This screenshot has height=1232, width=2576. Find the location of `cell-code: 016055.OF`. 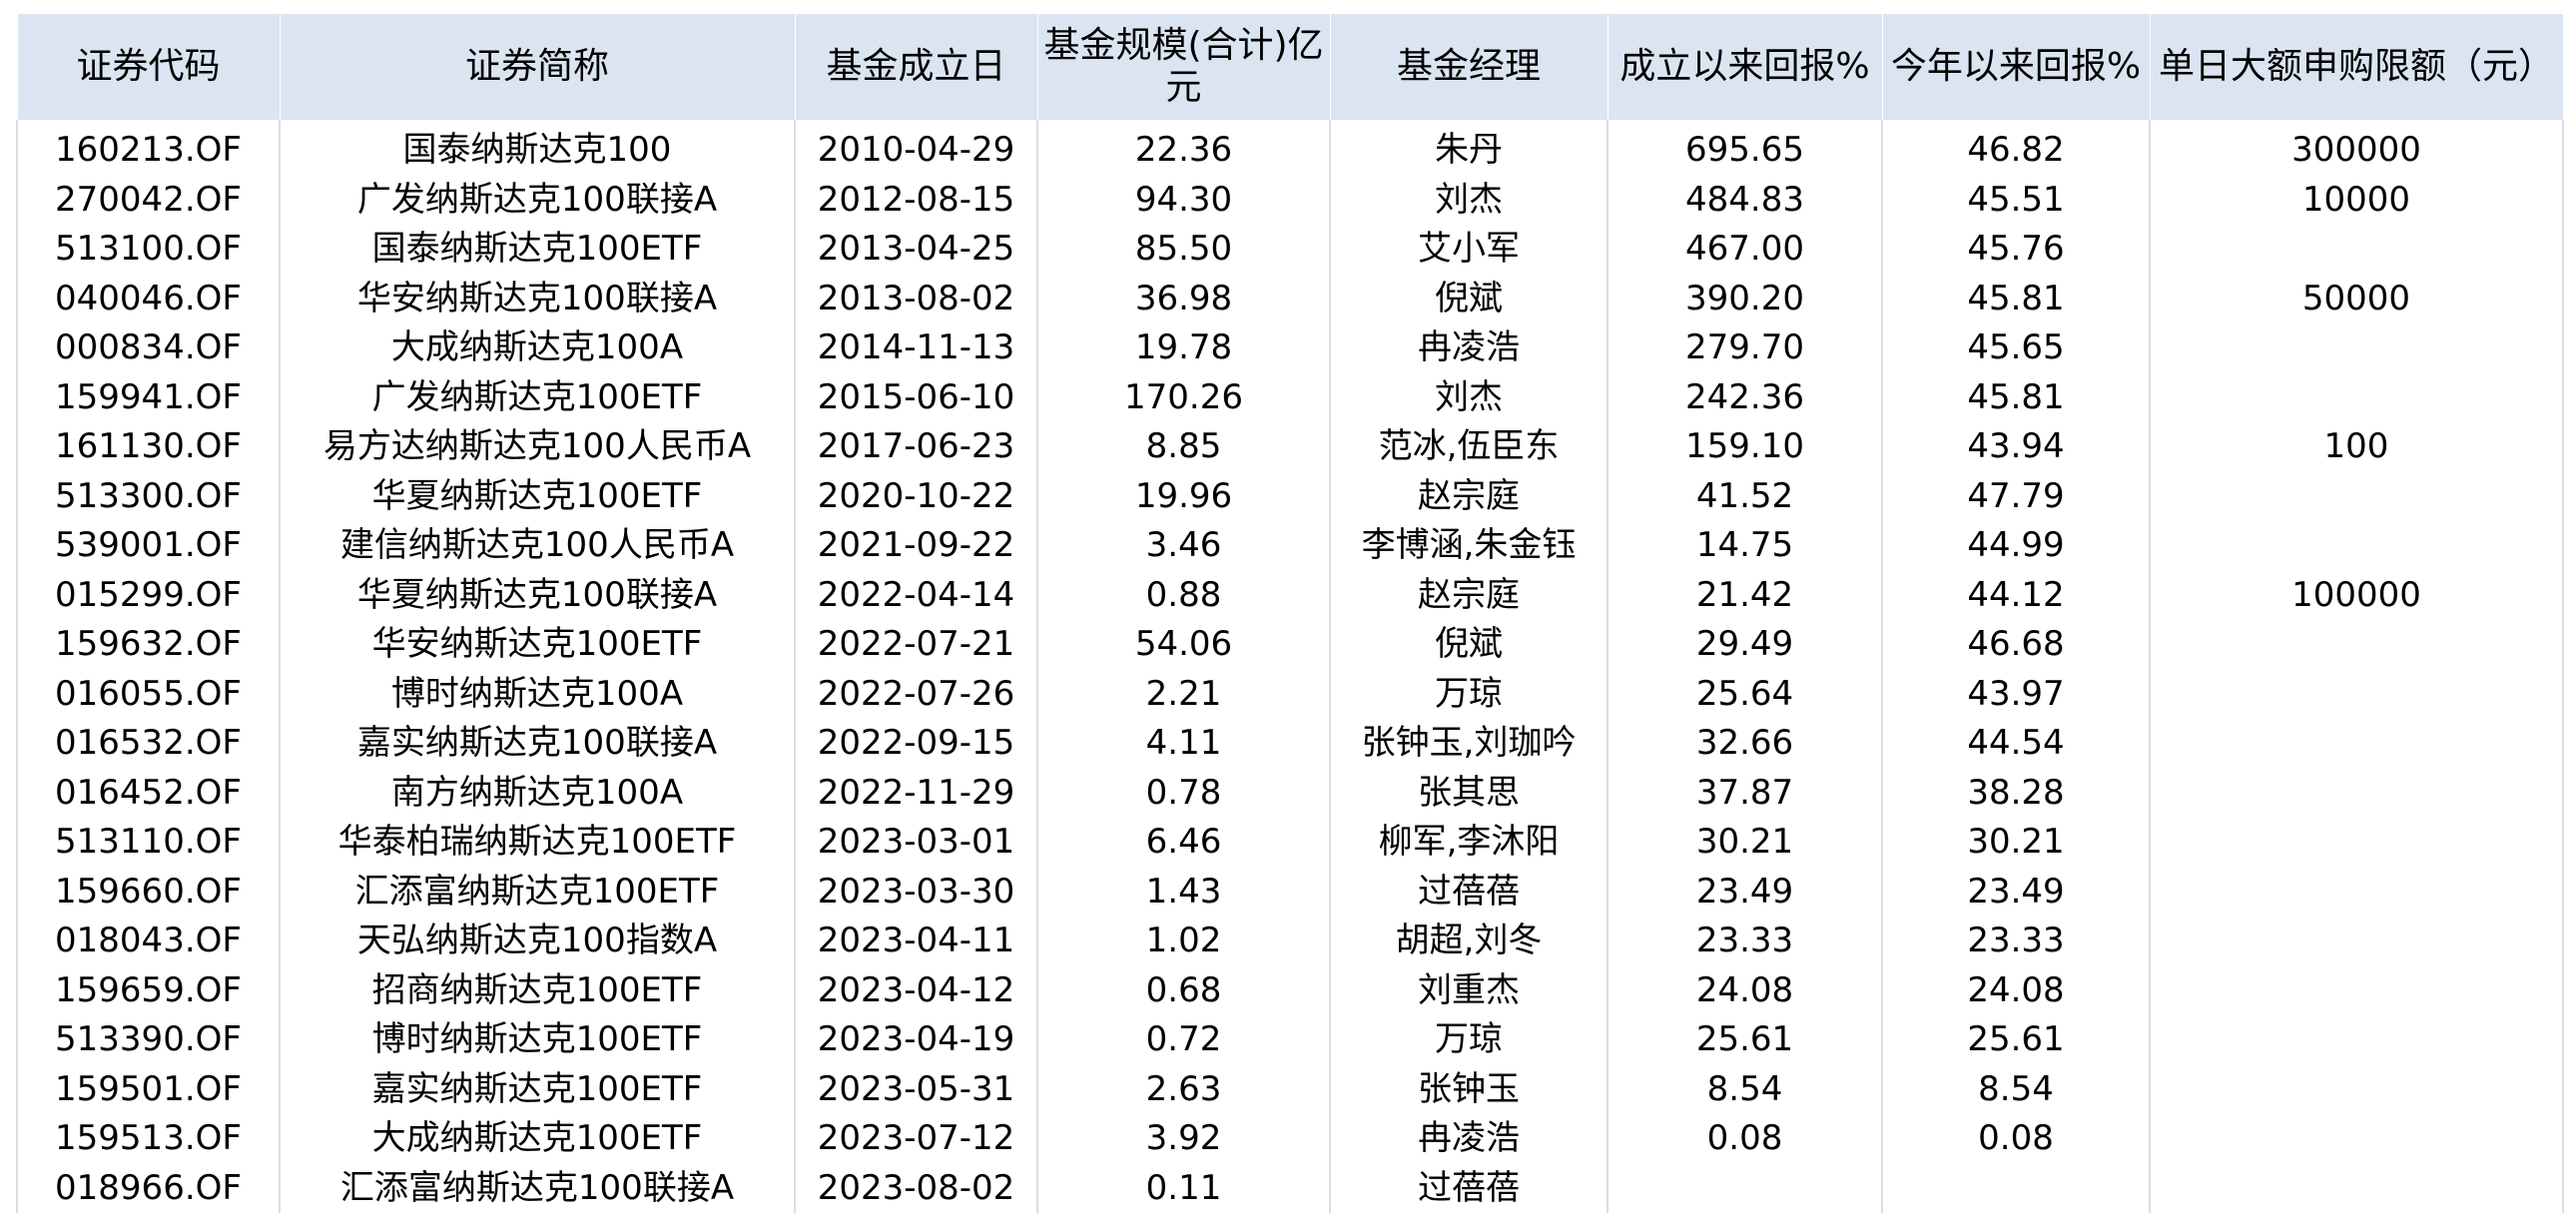

cell-code: 016055.OF is located at coordinates (148, 694).